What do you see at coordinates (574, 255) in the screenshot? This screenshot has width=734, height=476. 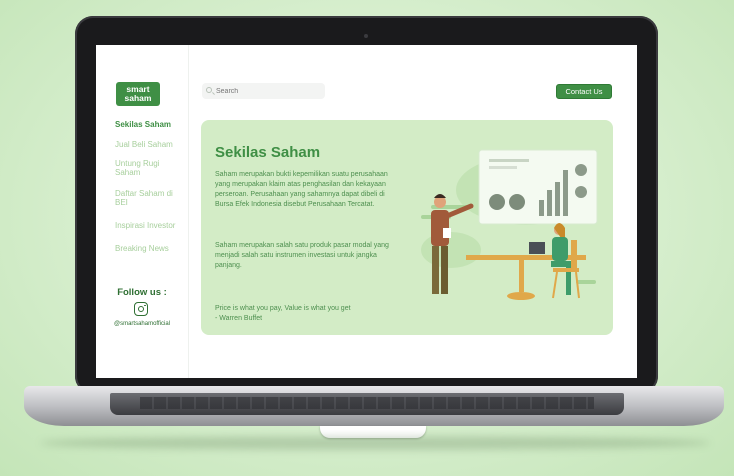 I see `chair-back` at bounding box center [574, 255].